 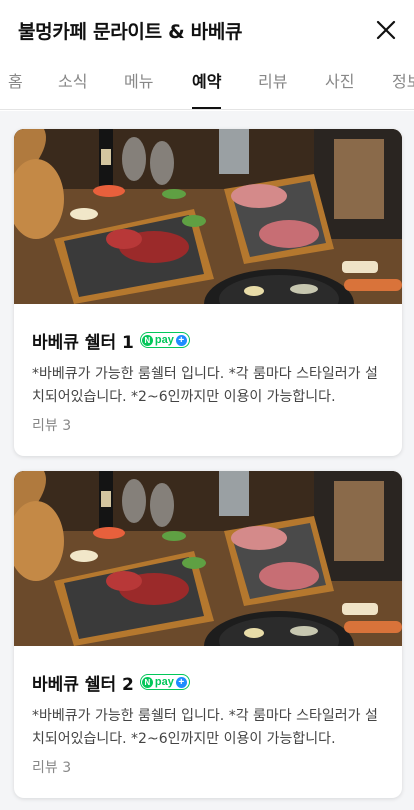 I want to click on tab-reservation: 예약, so click(x=207, y=85).